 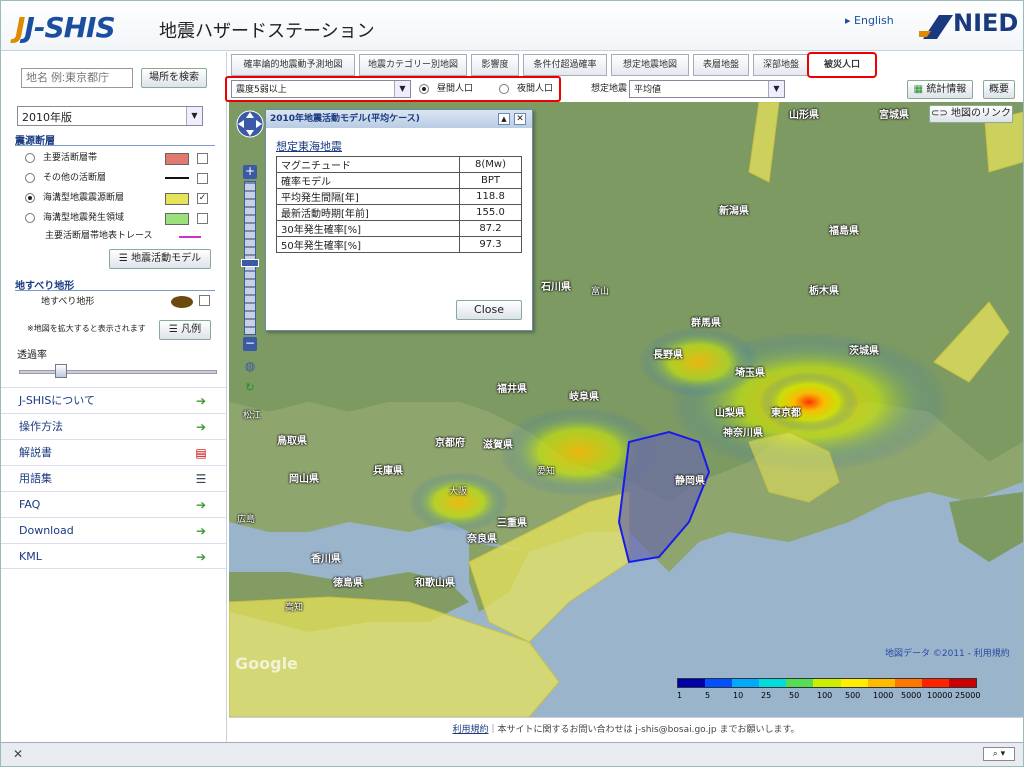 I want to click on terms-link: 利用規約, so click(x=470, y=730).